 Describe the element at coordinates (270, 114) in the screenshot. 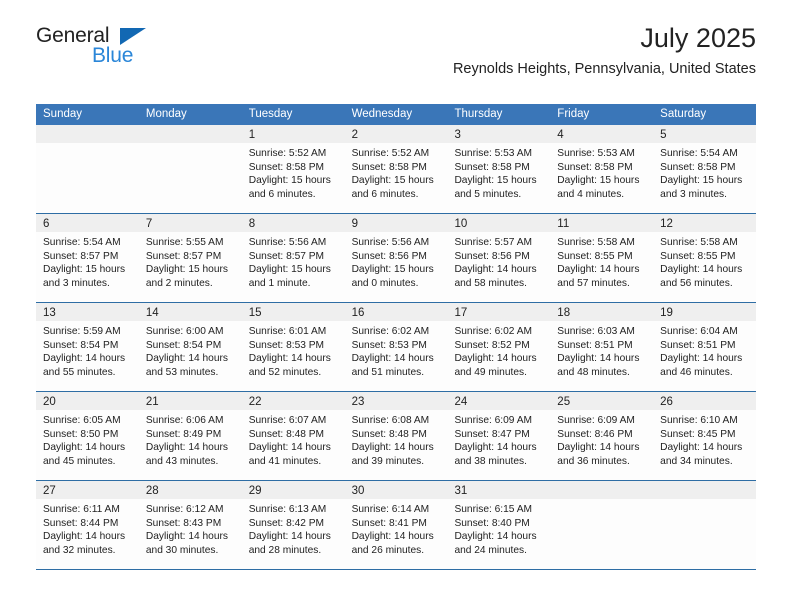

I see `weekday-header-tuesday: Tuesday` at that location.